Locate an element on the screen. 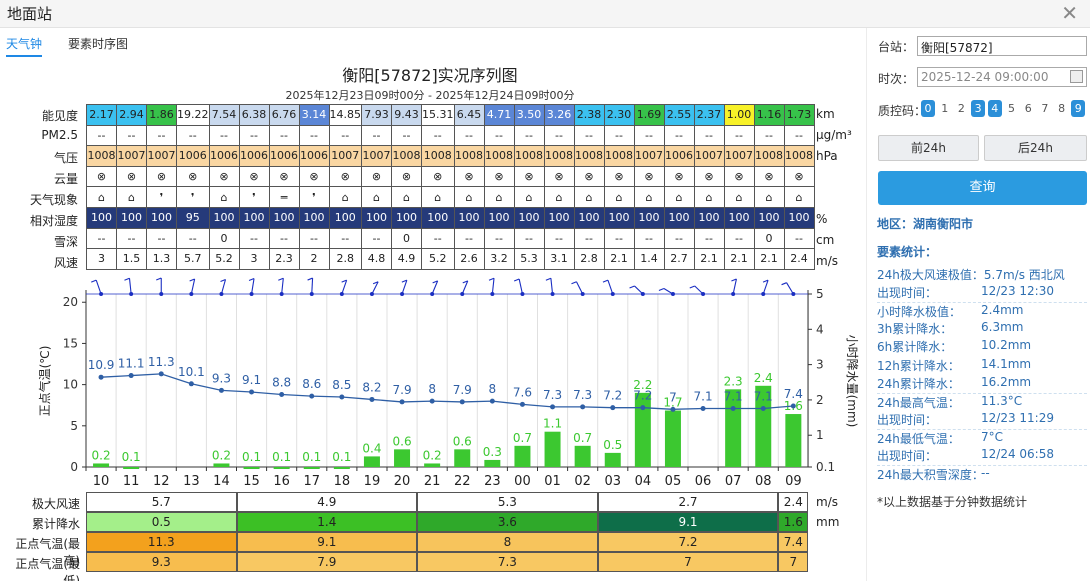 This screenshot has height=581, width=1090. stat-value: 12/24 06:58 is located at coordinates (1017, 454).